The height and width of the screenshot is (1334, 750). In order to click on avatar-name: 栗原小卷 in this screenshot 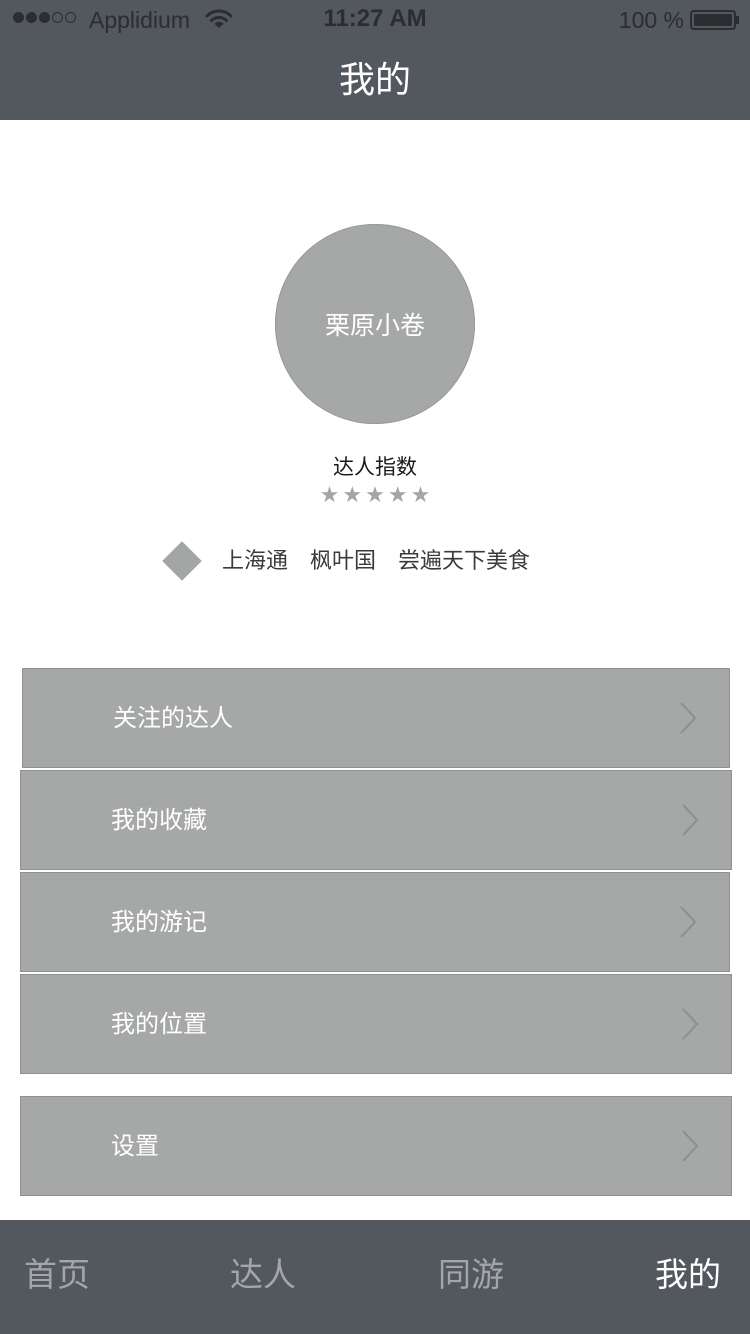, I will do `click(374, 325)`.